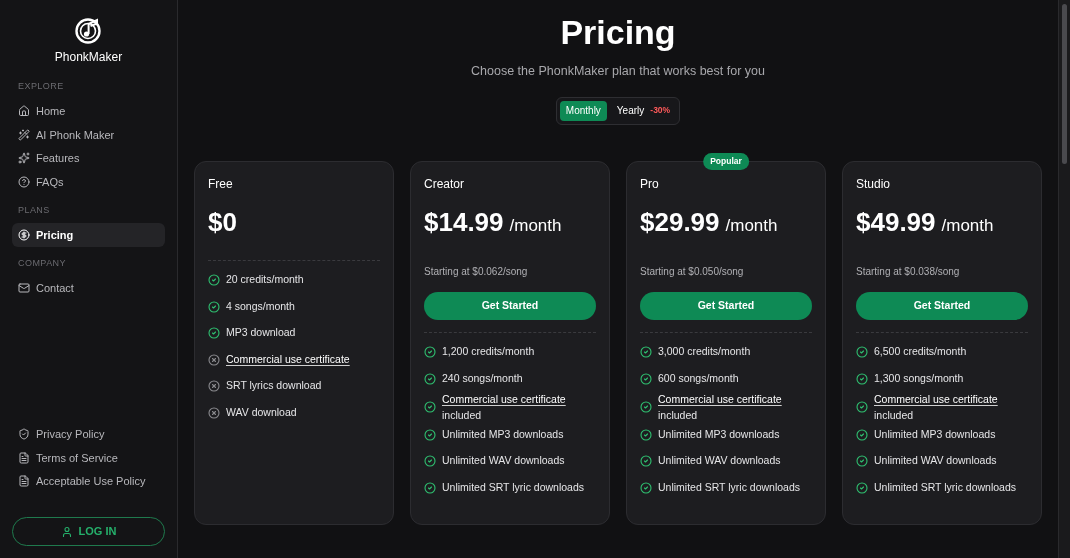 This screenshot has width=1070, height=558. What do you see at coordinates (920, 352) in the screenshot?
I see `feature-text: 6,500 credits/month` at bounding box center [920, 352].